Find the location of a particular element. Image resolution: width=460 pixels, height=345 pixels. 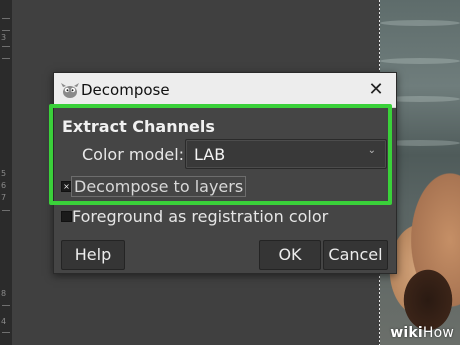

ruler-number: 4 is located at coordinates (4, 321).